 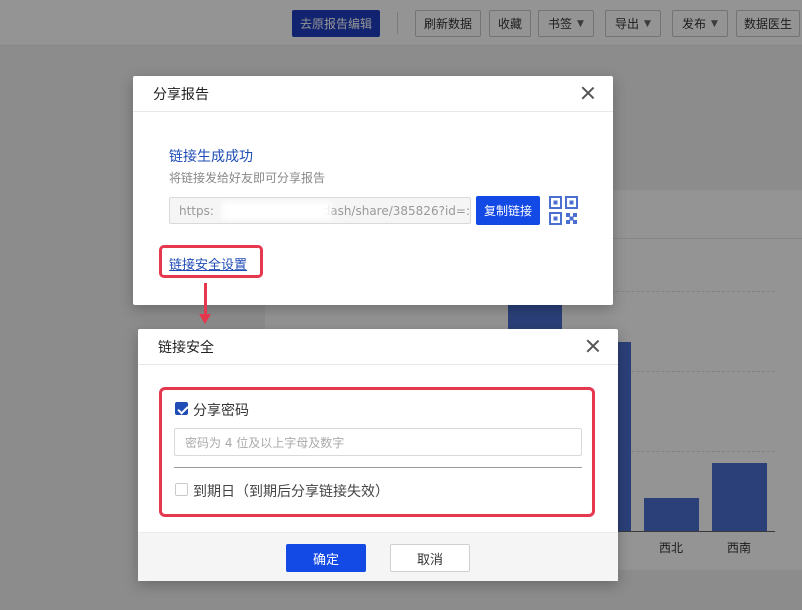 What do you see at coordinates (378, 347) in the screenshot?
I see `security-dialog-header: 链接安全` at bounding box center [378, 347].